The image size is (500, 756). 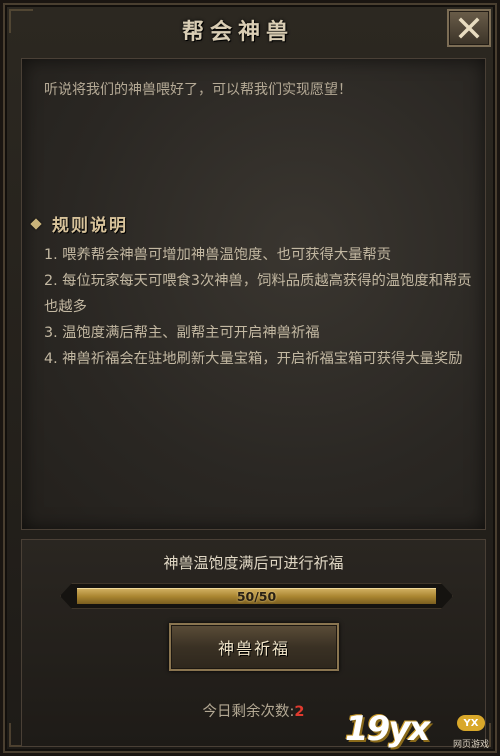 I want to click on rules-header: 规则说明, so click(x=79, y=223).